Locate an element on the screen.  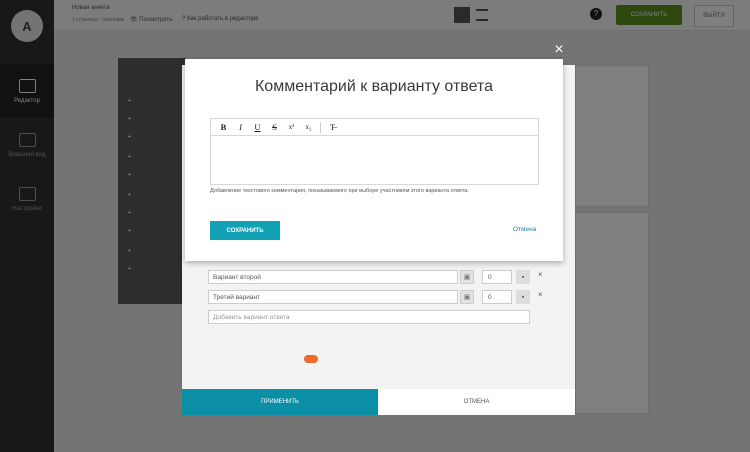
comment-editor: B I U S x² x₂ T̶ is located at coordinates (374, 151).